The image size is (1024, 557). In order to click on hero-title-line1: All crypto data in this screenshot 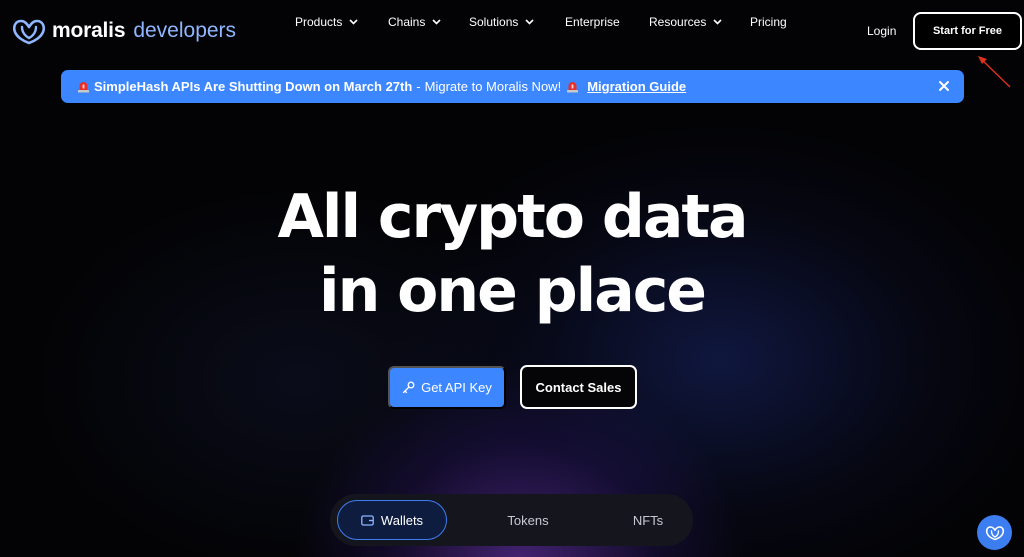, I will do `click(512, 217)`.